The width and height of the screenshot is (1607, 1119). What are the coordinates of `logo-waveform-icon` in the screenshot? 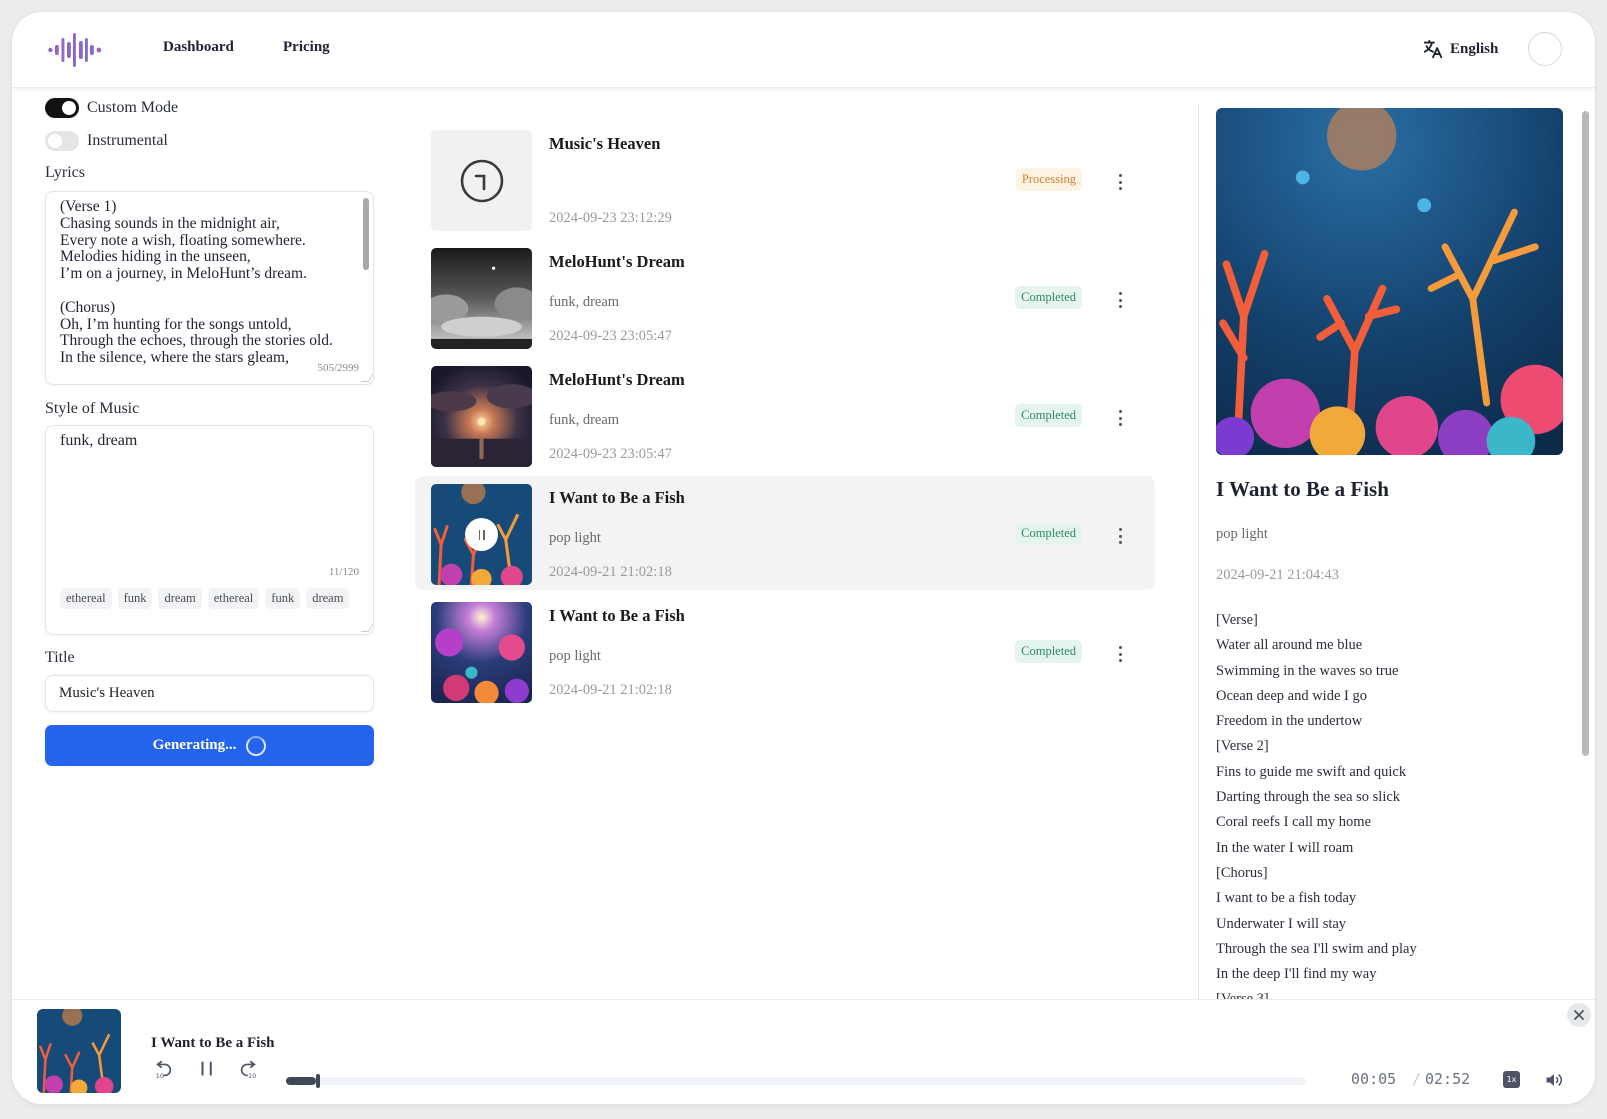 It's located at (79, 50).